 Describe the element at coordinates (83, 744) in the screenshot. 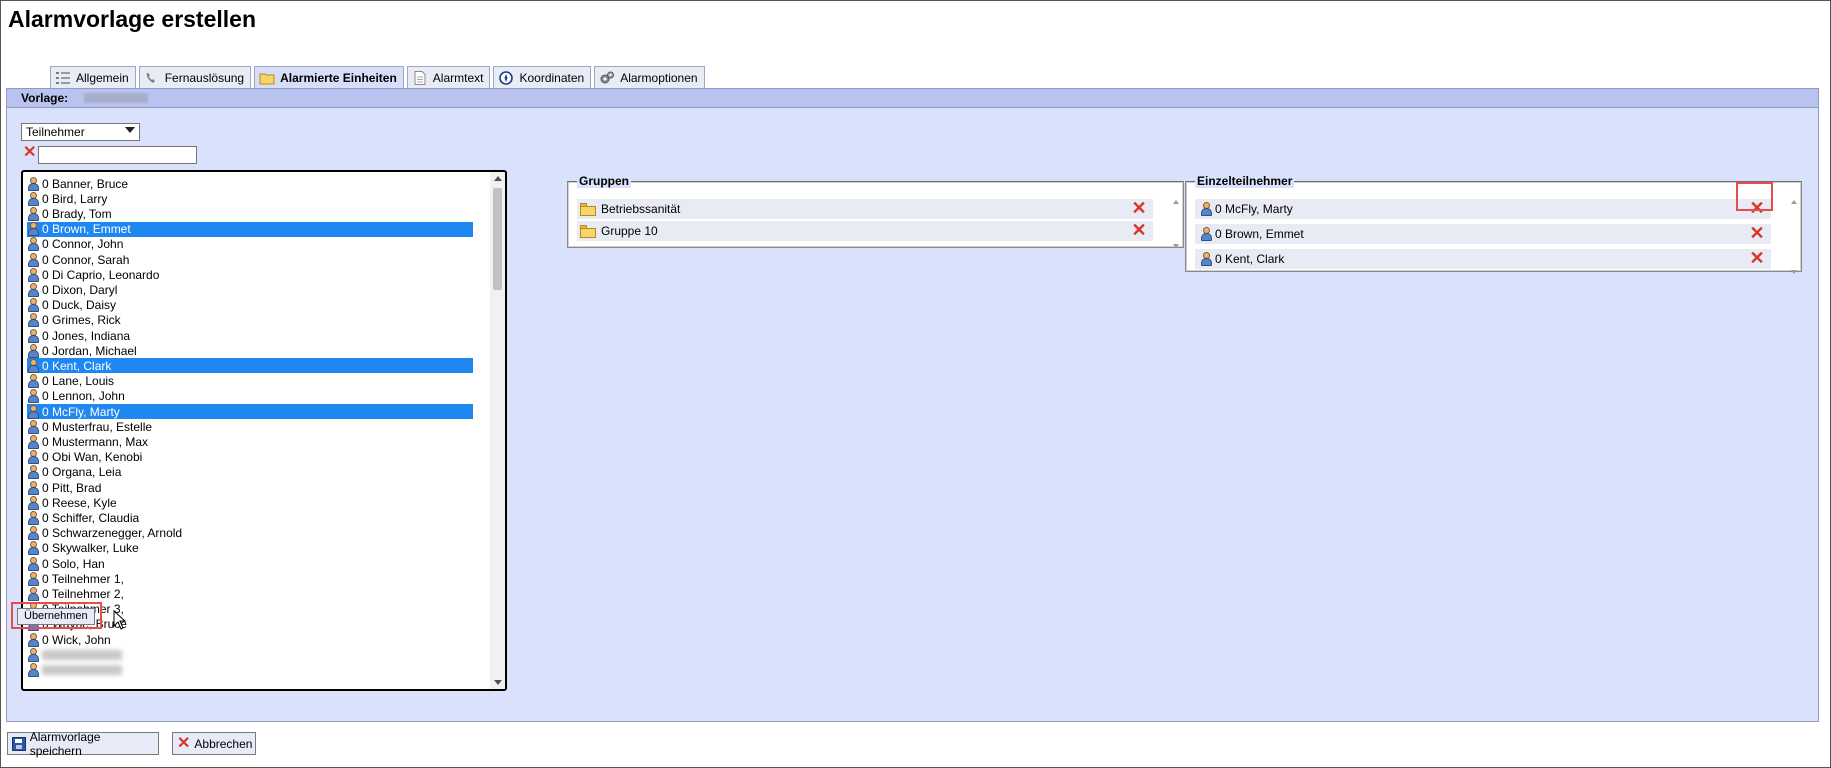

I see `save-template-button: Alarmvorlage speichern` at that location.